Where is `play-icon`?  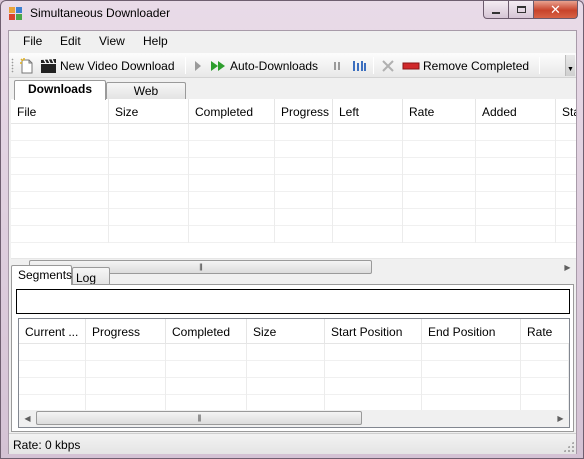 play-icon is located at coordinates (198, 65).